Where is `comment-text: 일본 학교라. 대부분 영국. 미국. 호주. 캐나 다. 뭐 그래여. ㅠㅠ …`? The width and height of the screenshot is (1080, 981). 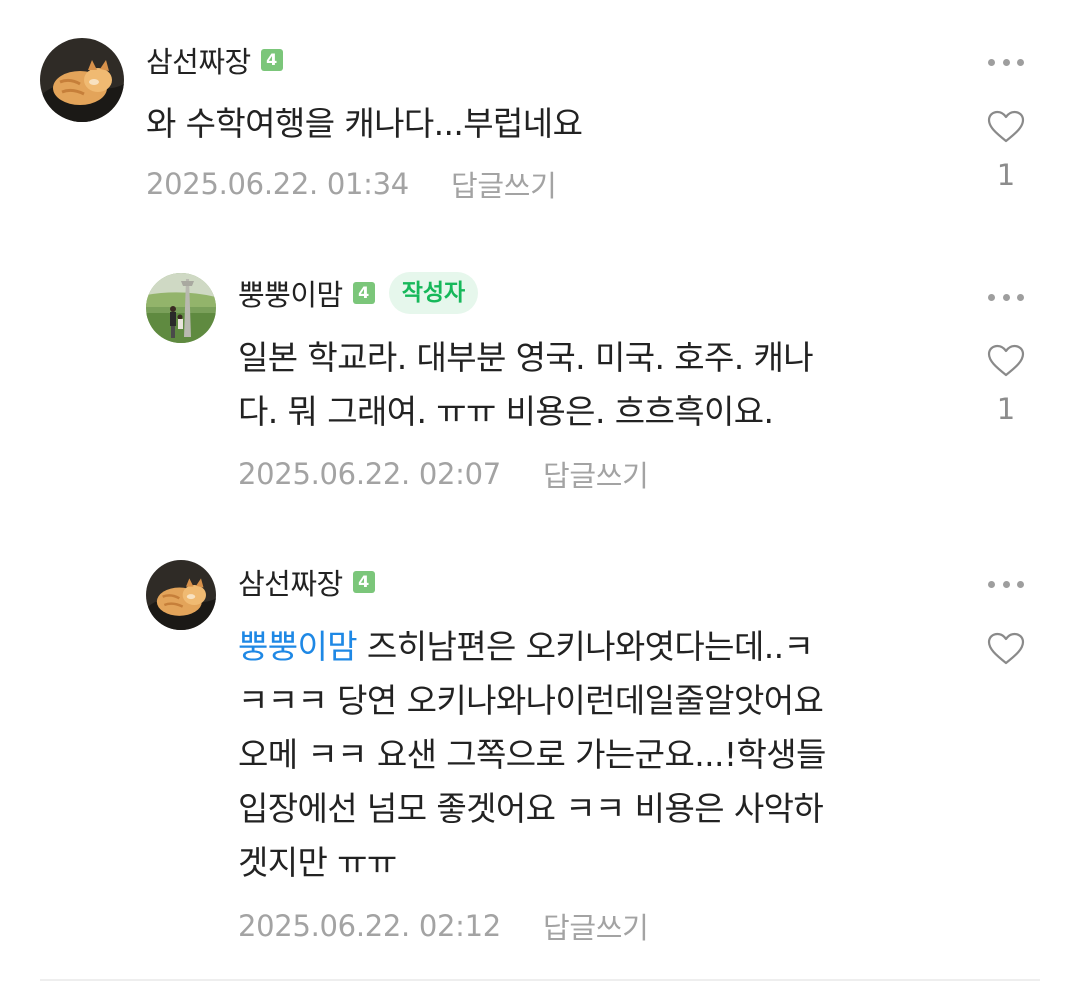
comment-text: 일본 학교라. 대부분 영국. 미국. 호주. 캐나 다. 뭐 그래여. ㅠㅠ … is located at coordinates (526, 385).